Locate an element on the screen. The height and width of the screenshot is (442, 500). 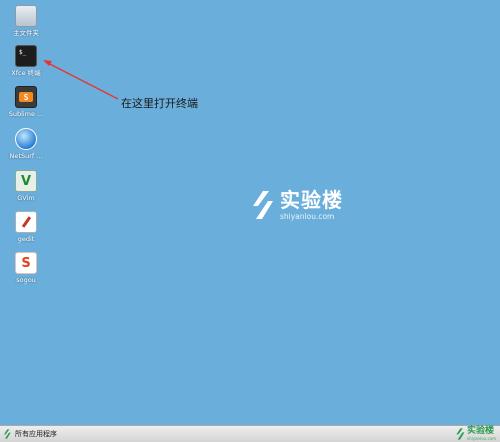
watermark-logo: 实验楼 shiyanlou.com is located at coordinates (296, 205).